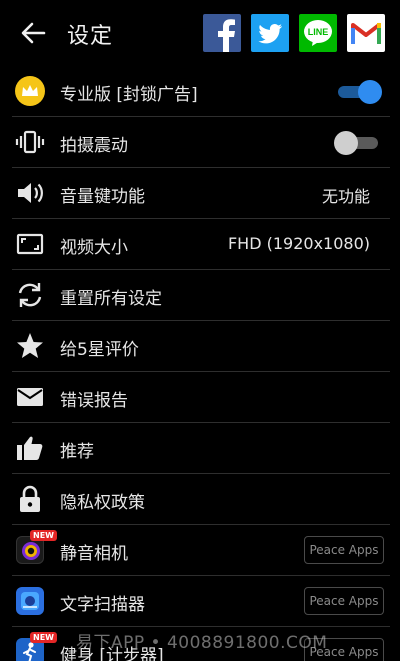  I want to click on top-app-bar: 设定 LINE, so click(200, 33).